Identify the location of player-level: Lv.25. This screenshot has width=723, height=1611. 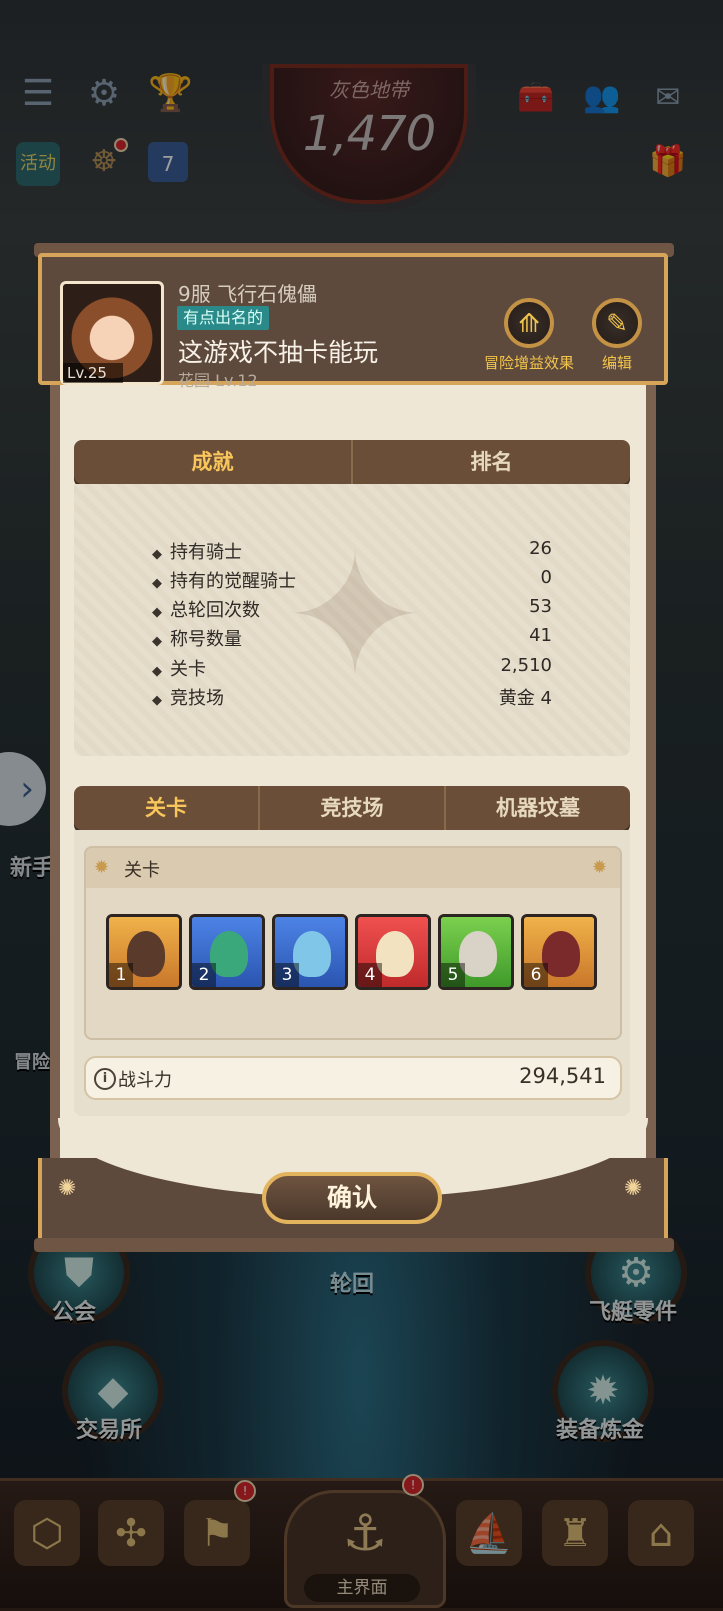
(93, 373).